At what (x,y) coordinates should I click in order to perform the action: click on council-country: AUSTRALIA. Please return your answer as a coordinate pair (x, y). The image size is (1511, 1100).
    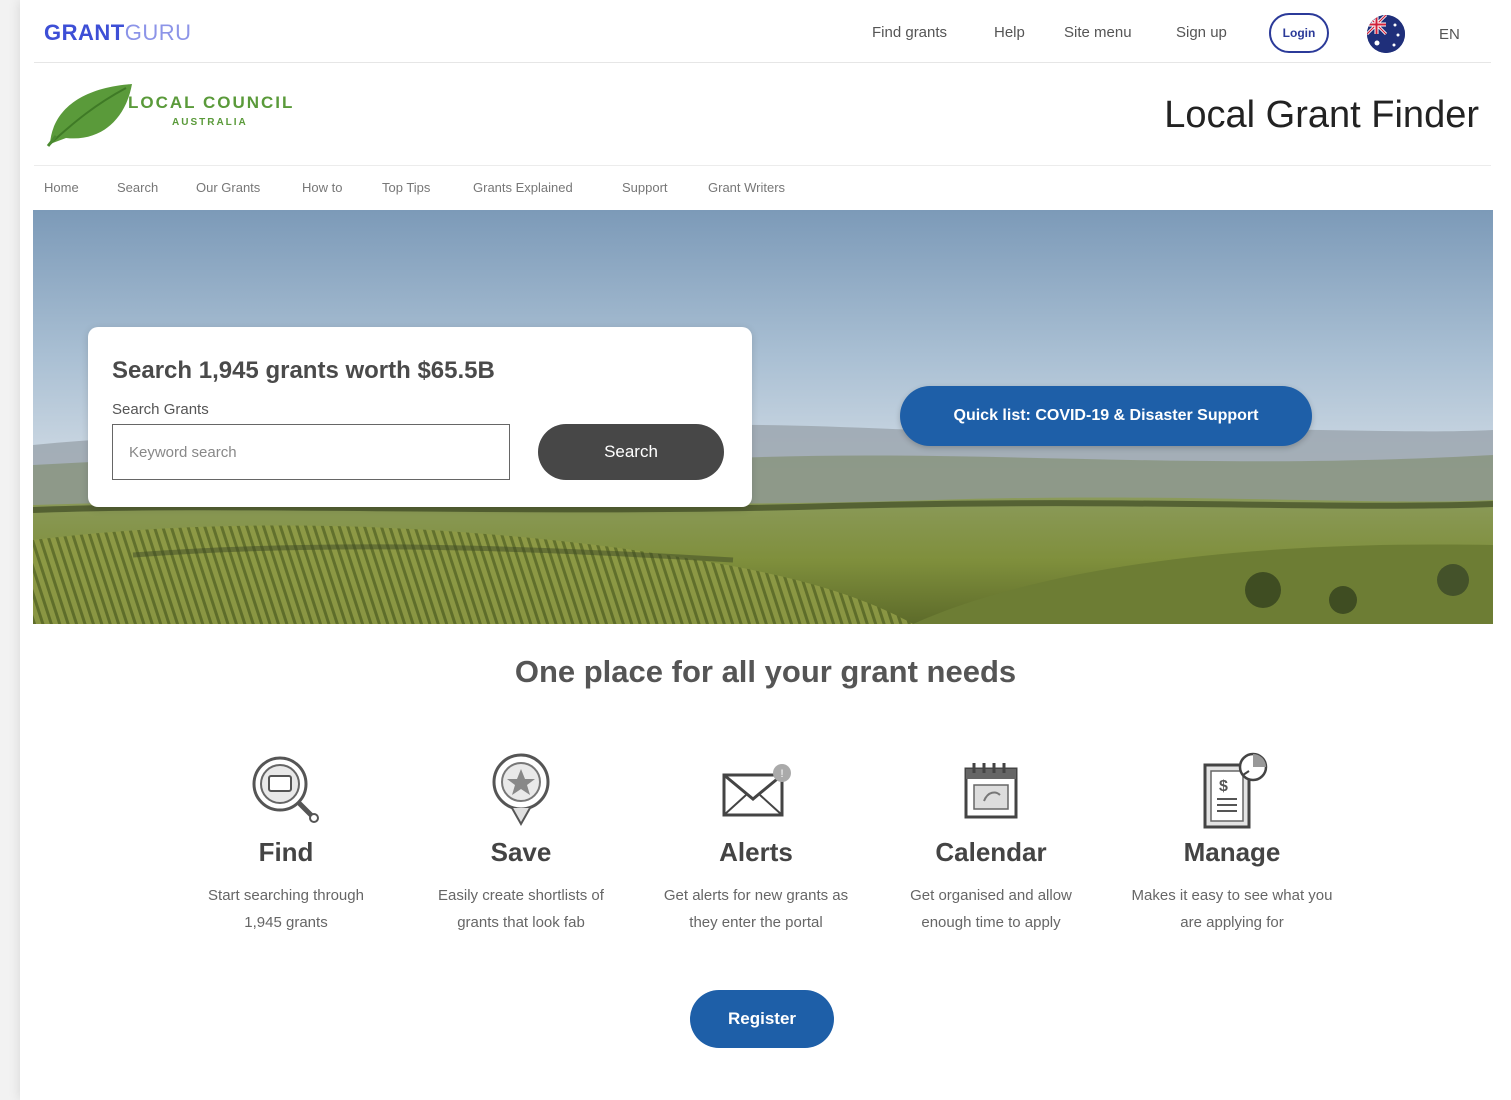
    Looking at the image, I should click on (210, 122).